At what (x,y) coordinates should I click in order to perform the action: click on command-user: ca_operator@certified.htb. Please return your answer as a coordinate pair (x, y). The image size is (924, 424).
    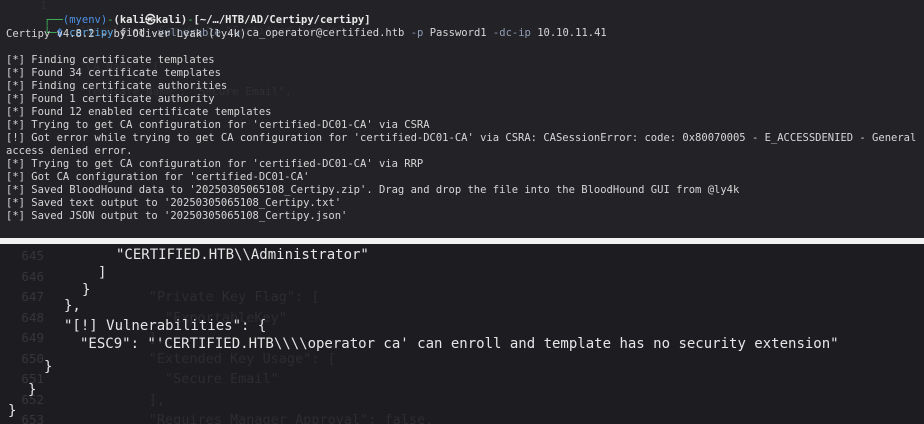
    Looking at the image, I should click on (325, 33).